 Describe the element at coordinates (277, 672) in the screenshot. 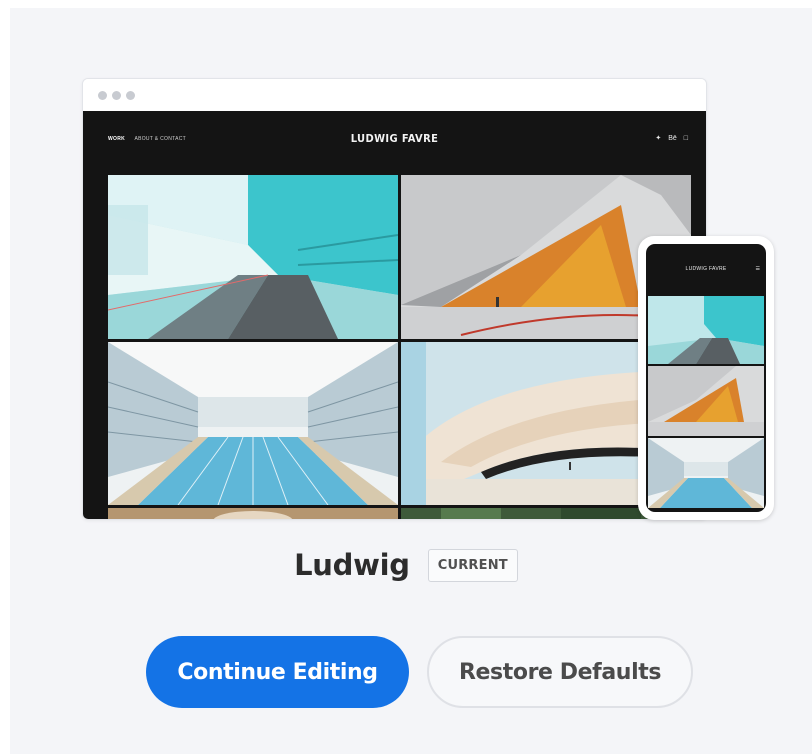

I see `continue-editing-button: Continue Editing` at that location.